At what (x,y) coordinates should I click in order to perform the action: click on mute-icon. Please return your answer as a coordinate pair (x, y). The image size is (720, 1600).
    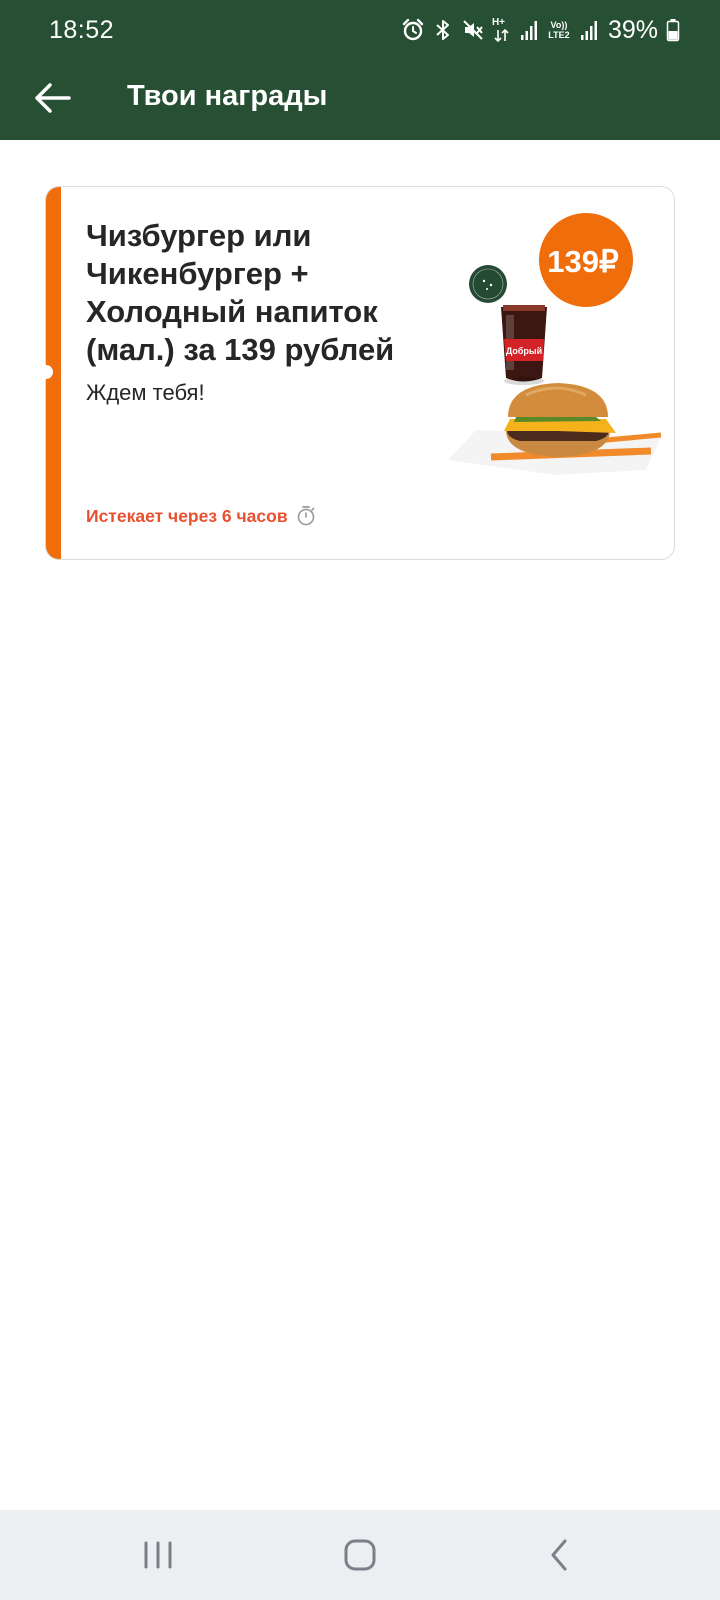
    Looking at the image, I should click on (473, 30).